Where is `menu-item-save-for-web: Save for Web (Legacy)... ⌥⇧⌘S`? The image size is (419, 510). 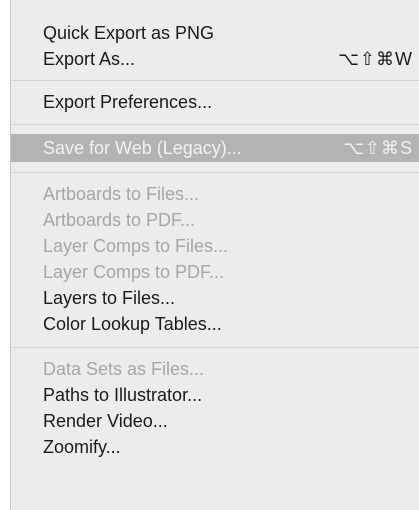 menu-item-save-for-web: Save for Web (Legacy)... ⌥⇧⌘S is located at coordinates (215, 148).